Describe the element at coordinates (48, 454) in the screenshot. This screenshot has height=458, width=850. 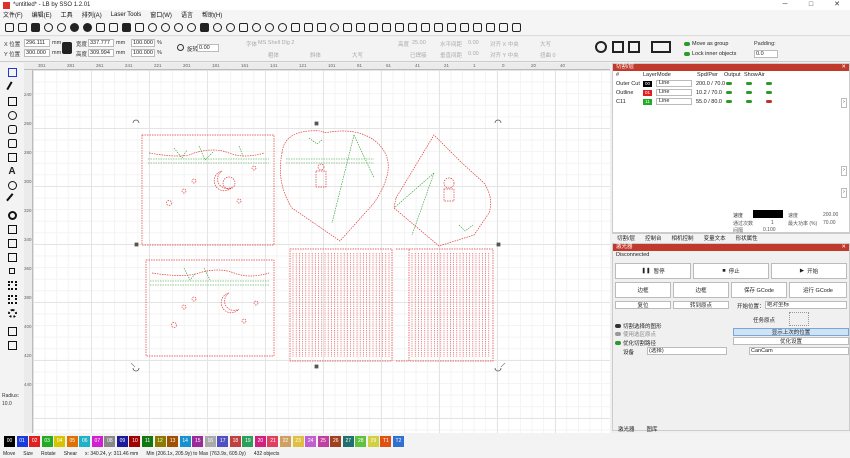
I see `status-rotate: Rotate` at that location.